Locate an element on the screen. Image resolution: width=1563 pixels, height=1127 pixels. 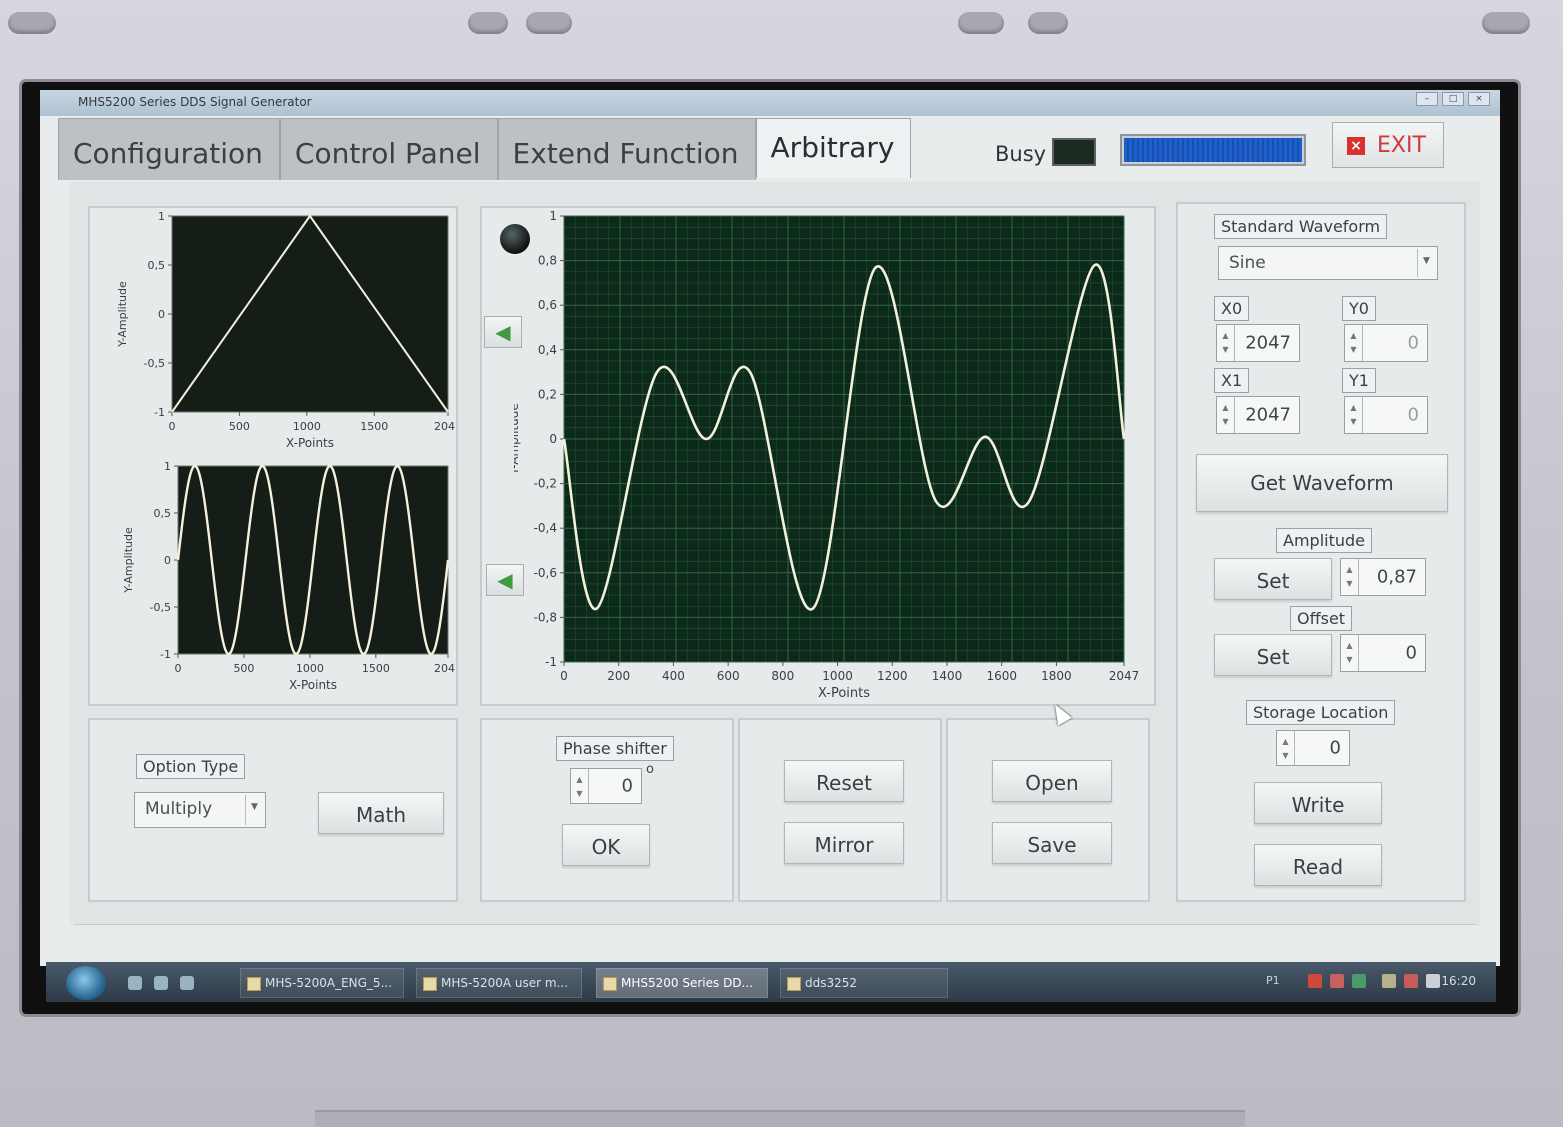
start-icon is located at coordinates (86, 983).